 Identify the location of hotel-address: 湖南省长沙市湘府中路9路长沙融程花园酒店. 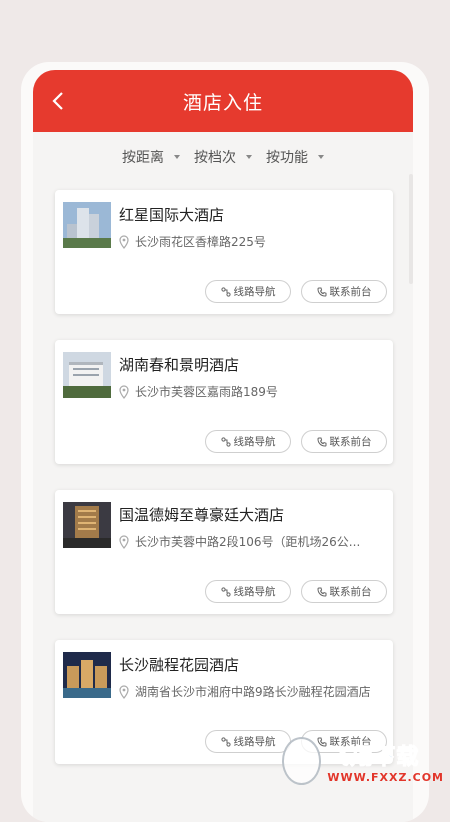
(254, 691).